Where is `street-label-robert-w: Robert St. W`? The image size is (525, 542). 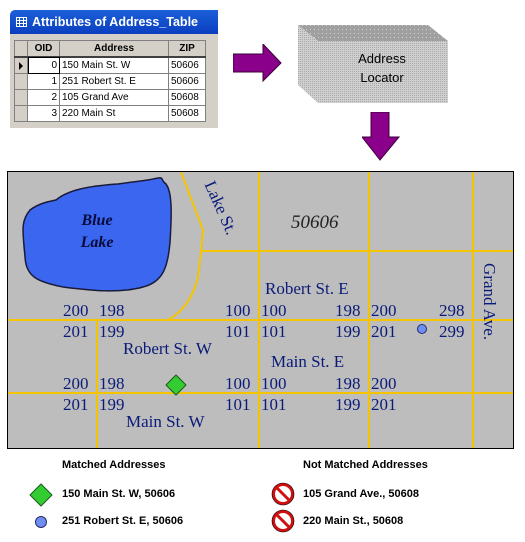
street-label-robert-w: Robert St. W is located at coordinates (167, 348).